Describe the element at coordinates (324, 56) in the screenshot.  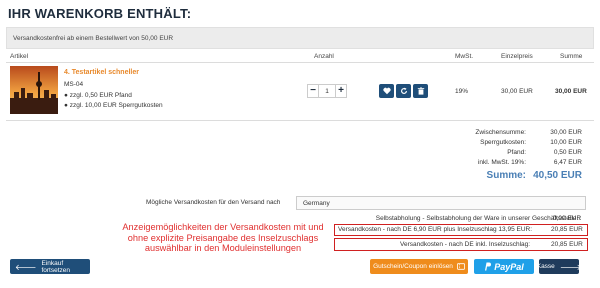
I see `column-quantity: Anzahl` at that location.